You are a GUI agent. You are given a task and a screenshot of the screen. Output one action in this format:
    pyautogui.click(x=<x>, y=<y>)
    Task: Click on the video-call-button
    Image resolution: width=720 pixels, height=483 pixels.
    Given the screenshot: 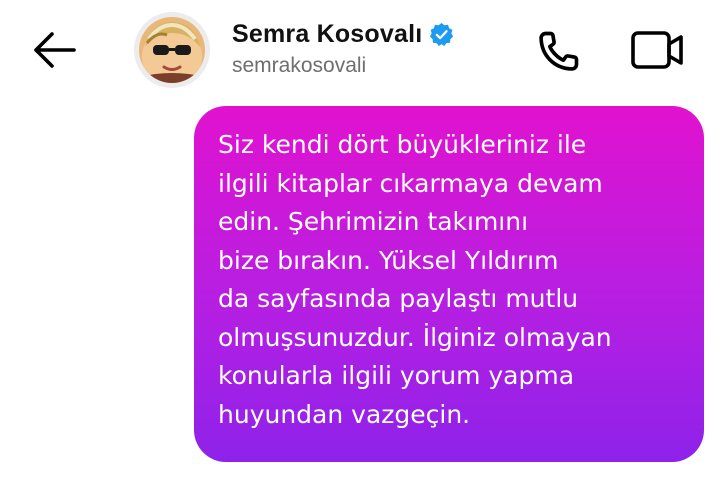 What is the action you would take?
    pyautogui.click(x=657, y=50)
    